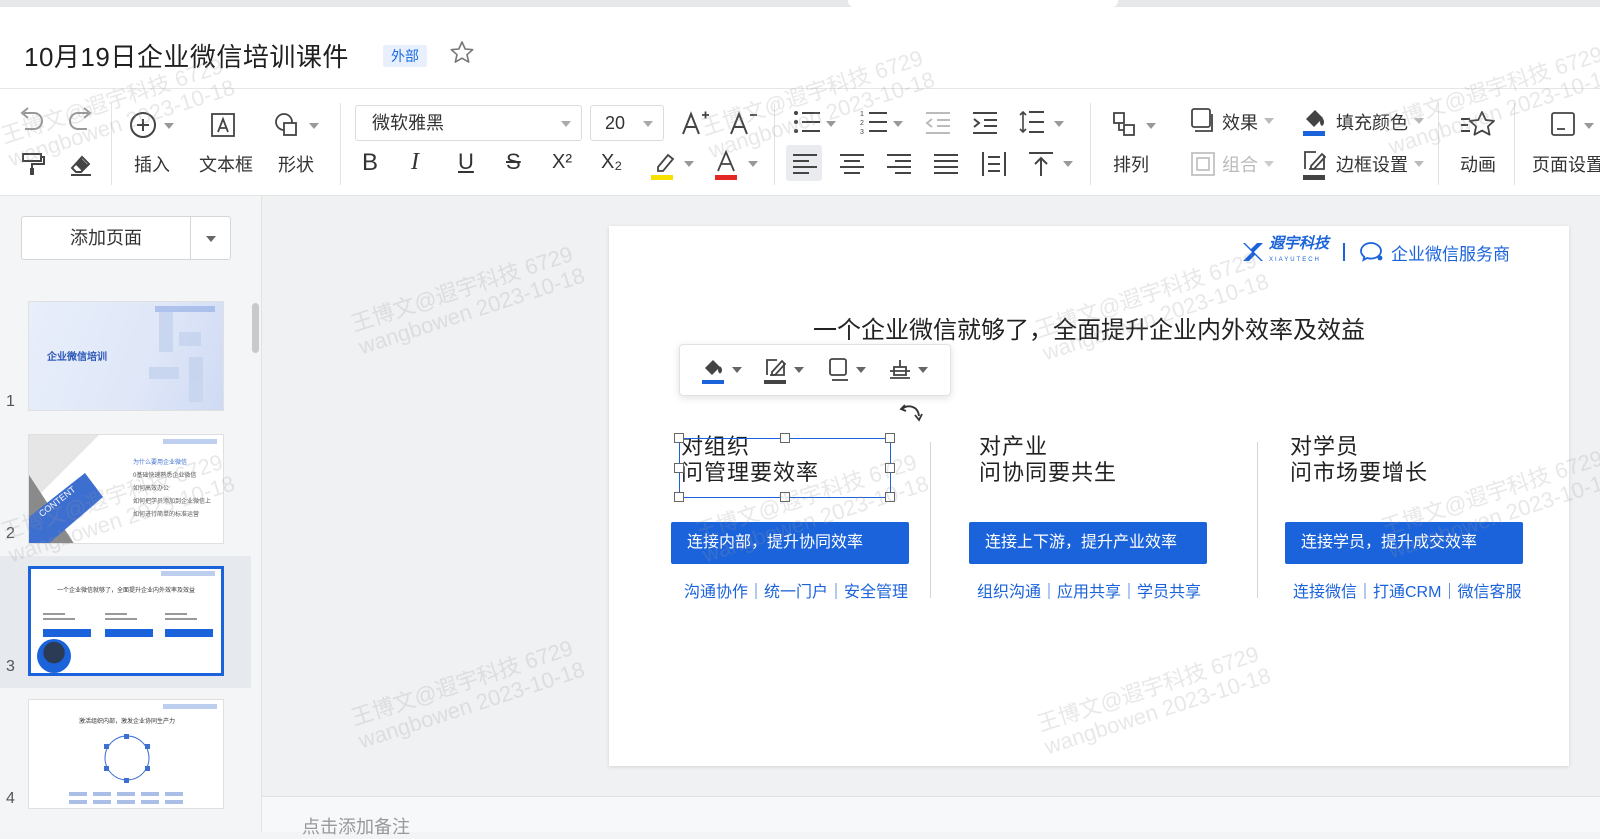 The image size is (1600, 839). I want to click on effect-icon, so click(1202, 120).